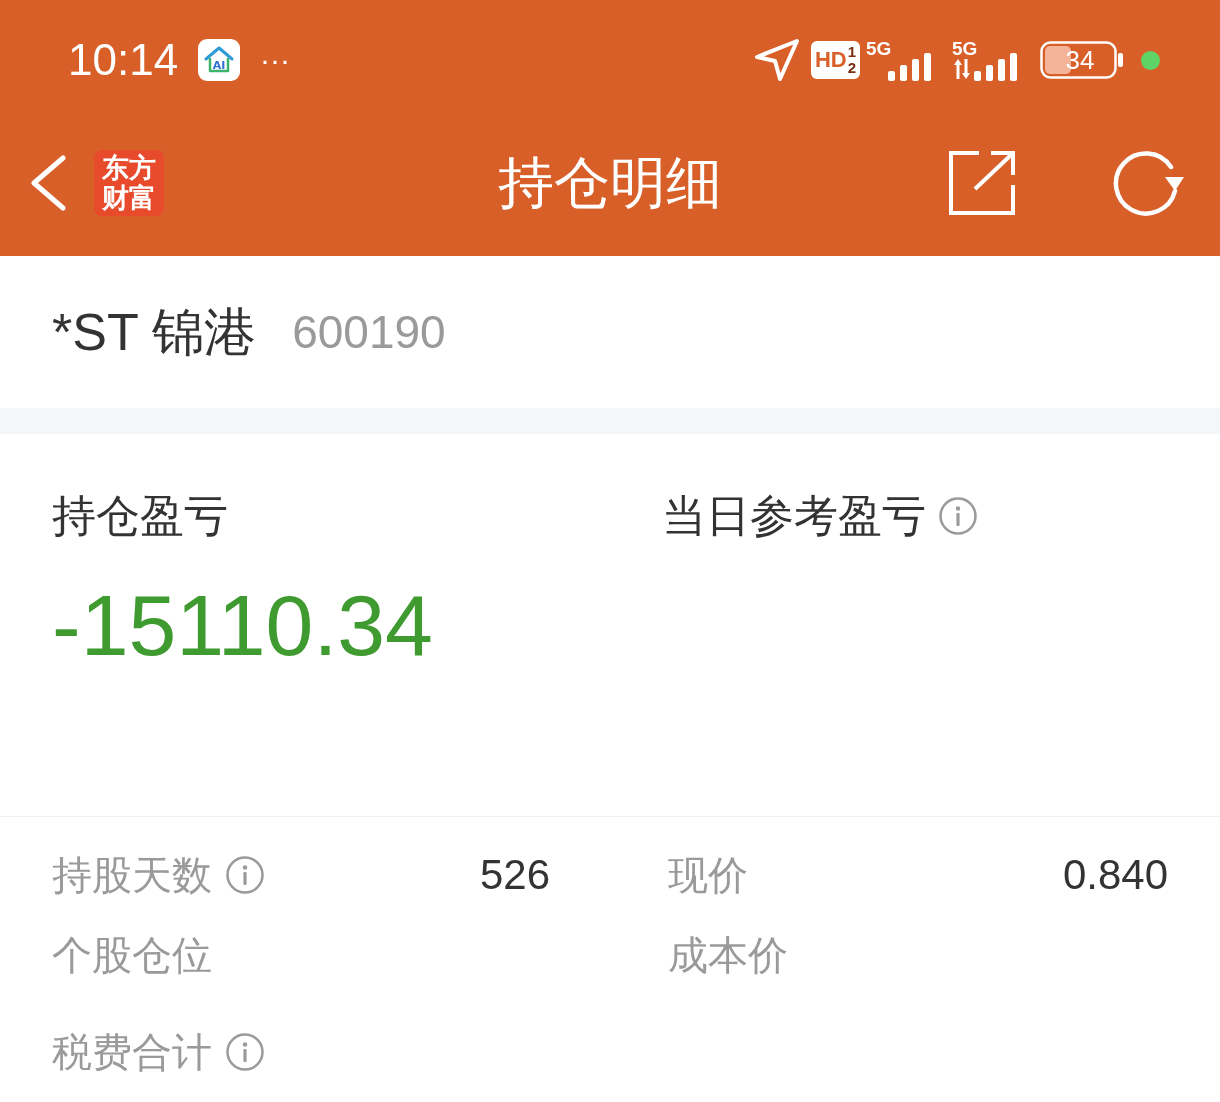 This screenshot has height=1102, width=1220. Describe the element at coordinates (369, 332) in the screenshot. I see `stock-code: 600190` at that location.